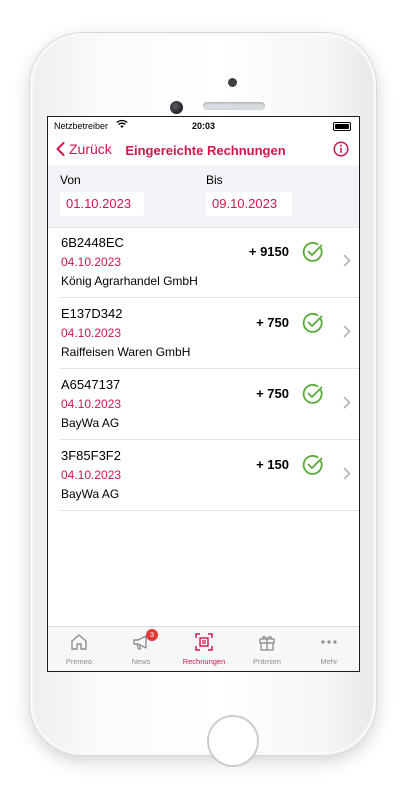  I want to click on tab-label: News, so click(141, 661).